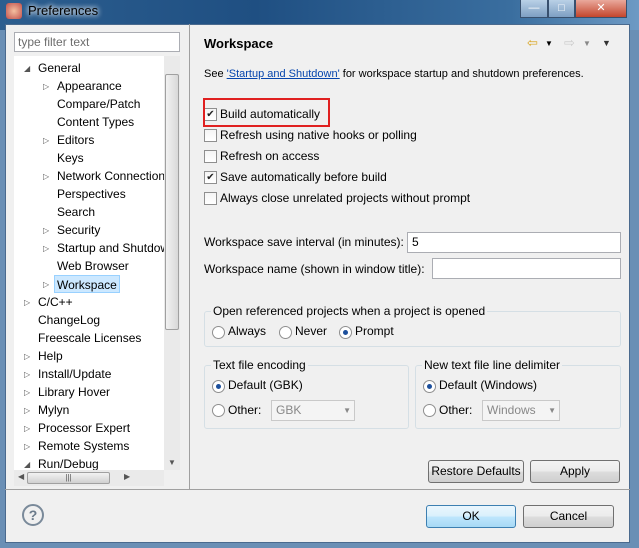  Describe the element at coordinates (471, 516) in the screenshot. I see `ok-button: OK` at that location.